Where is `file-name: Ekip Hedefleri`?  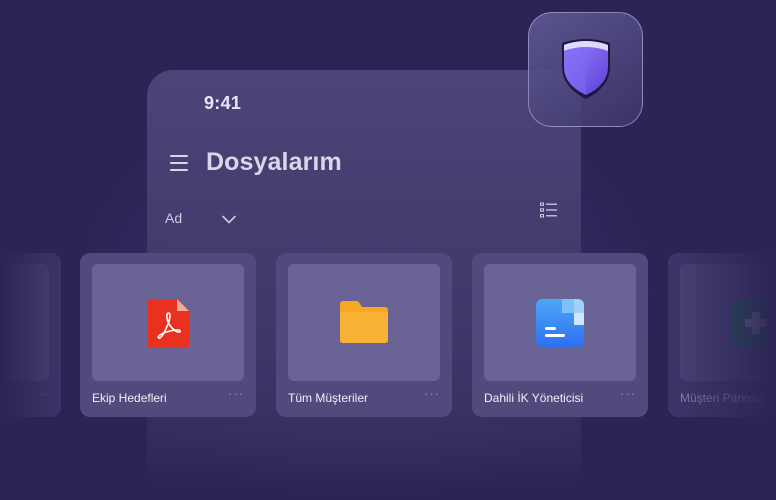
file-name: Ekip Hedefleri is located at coordinates (129, 398).